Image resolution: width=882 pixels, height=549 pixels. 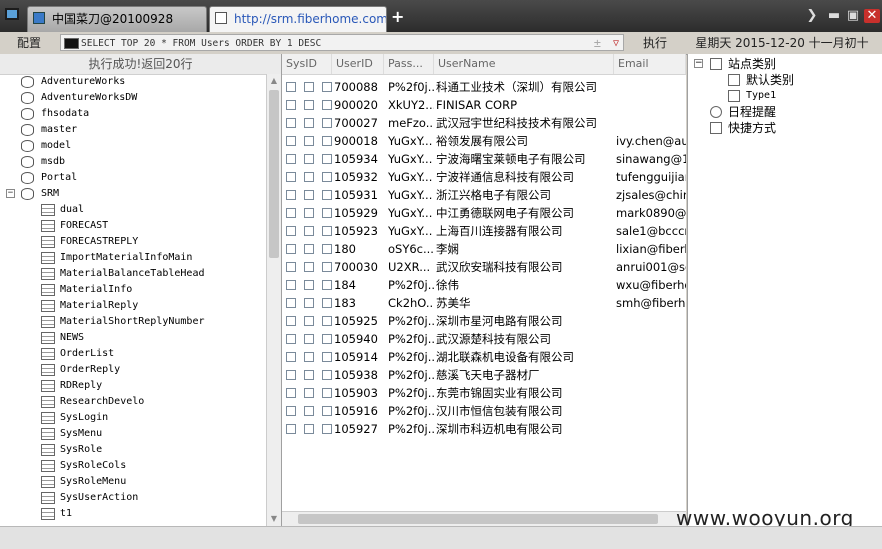 I want to click on table-row: 180 oSY6c...李娴 lixian@fiberhor, so click(x=484, y=249).